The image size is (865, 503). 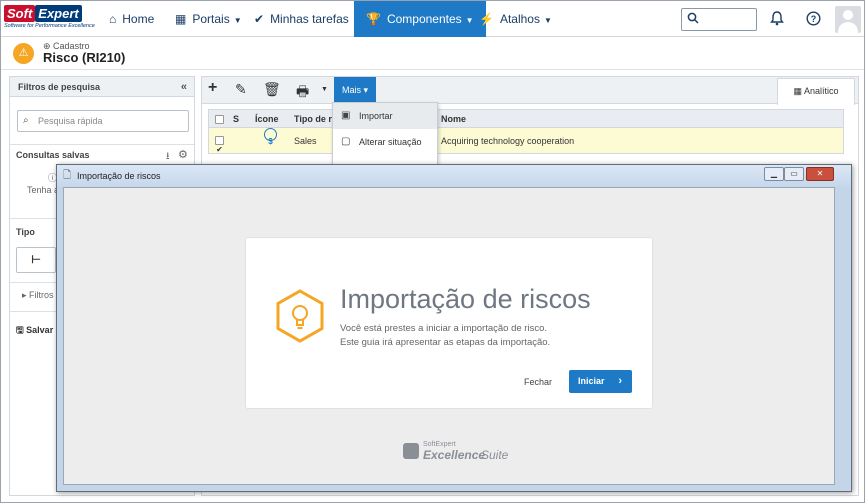 I want to click on mais-menu-button: Mais ▾, so click(x=355, y=90).